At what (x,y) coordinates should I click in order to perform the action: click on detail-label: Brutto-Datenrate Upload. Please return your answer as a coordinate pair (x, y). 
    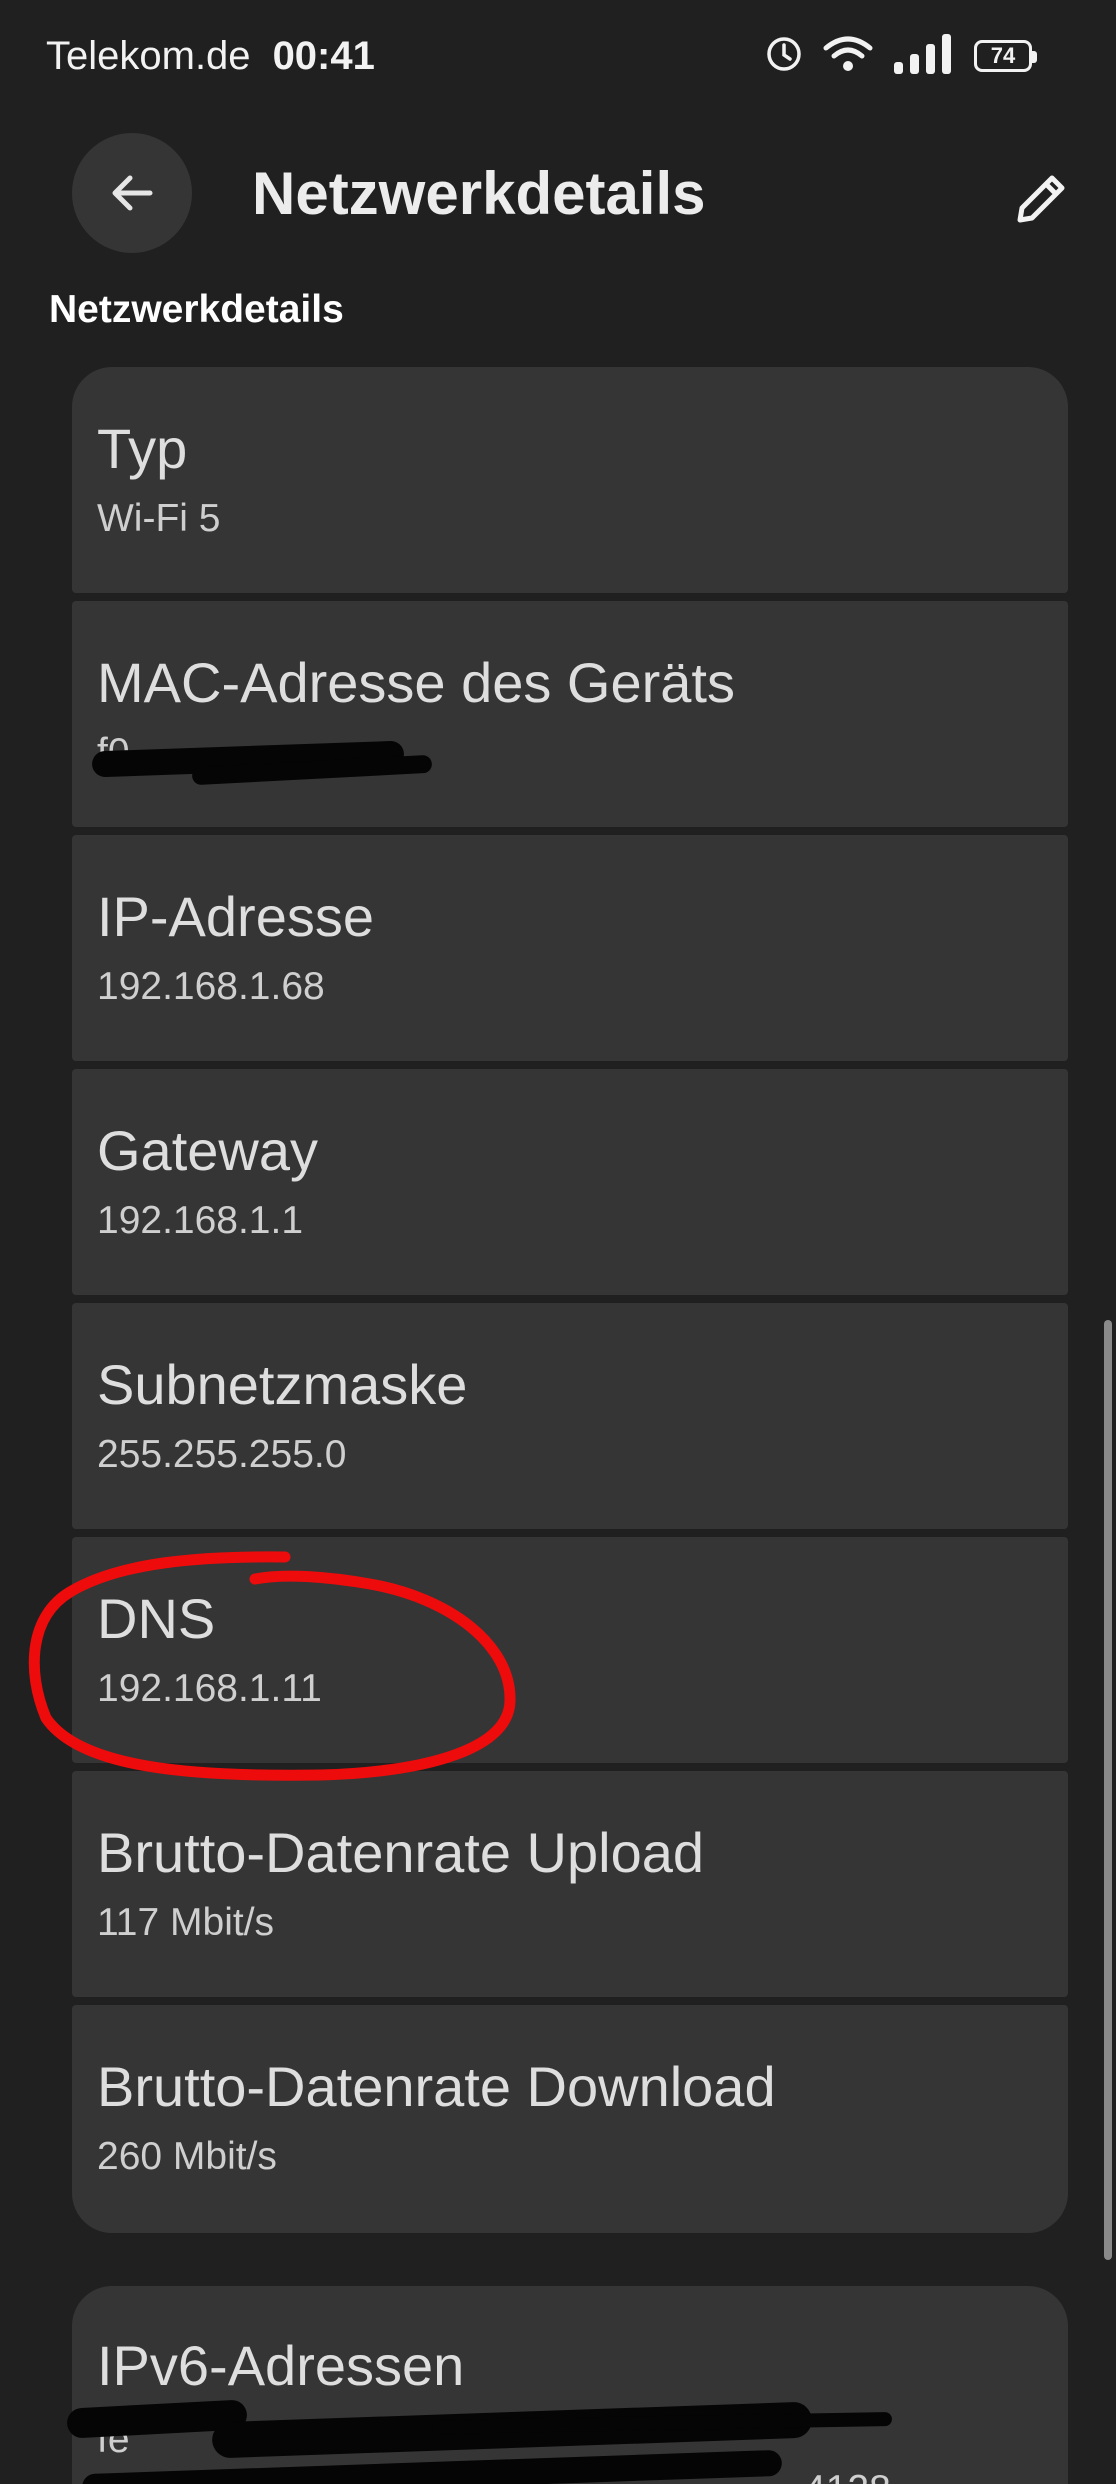
    Looking at the image, I should click on (401, 1852).